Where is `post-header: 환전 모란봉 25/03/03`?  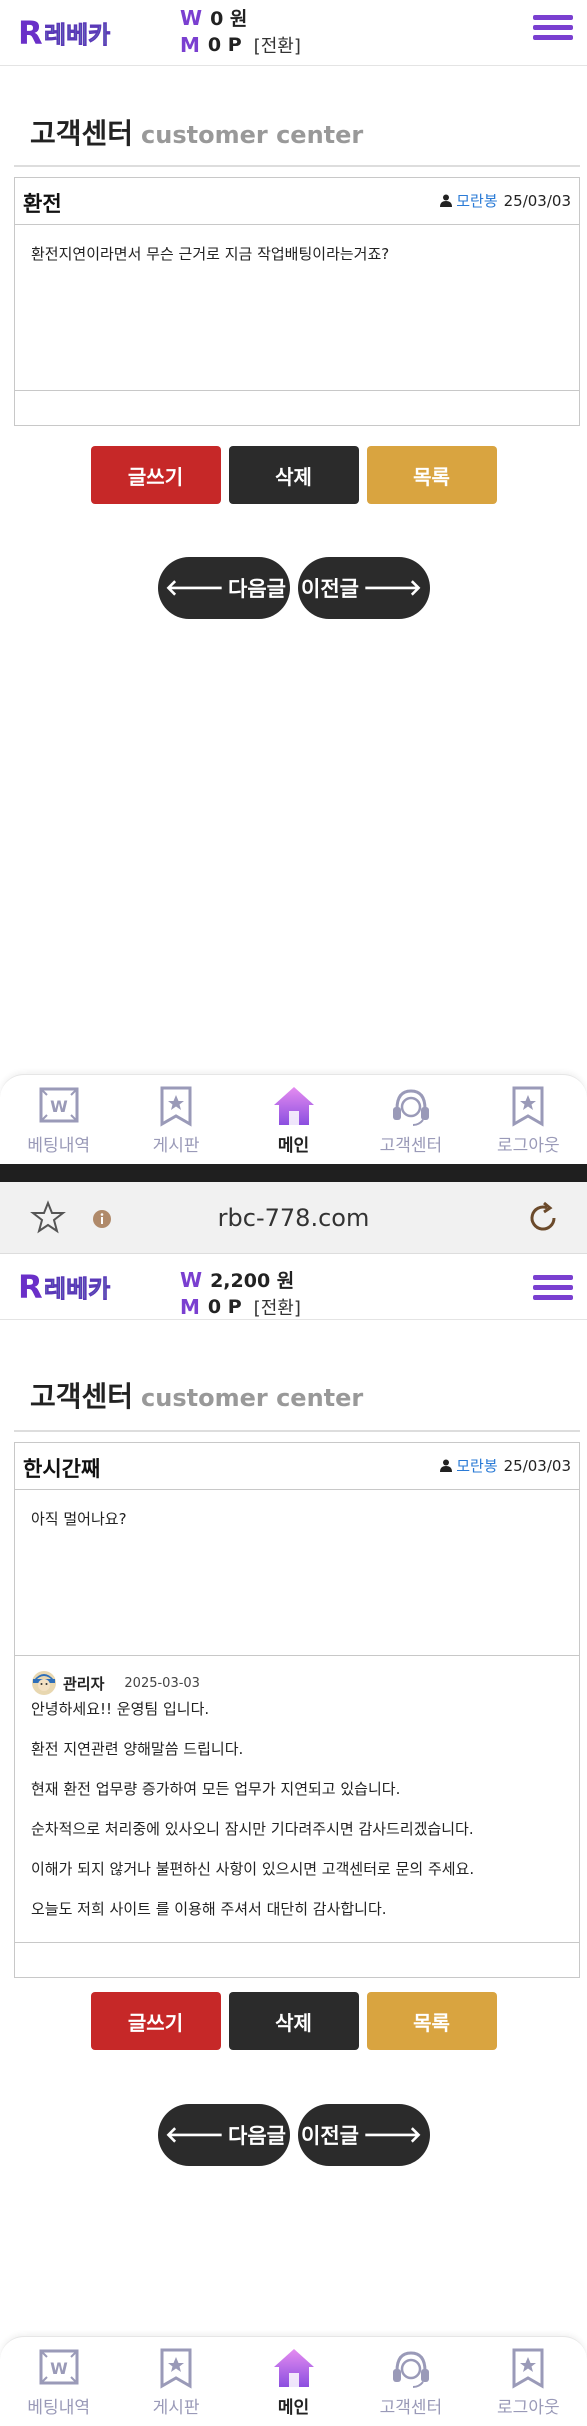 post-header: 환전 모란봉 25/03/03 is located at coordinates (297, 201).